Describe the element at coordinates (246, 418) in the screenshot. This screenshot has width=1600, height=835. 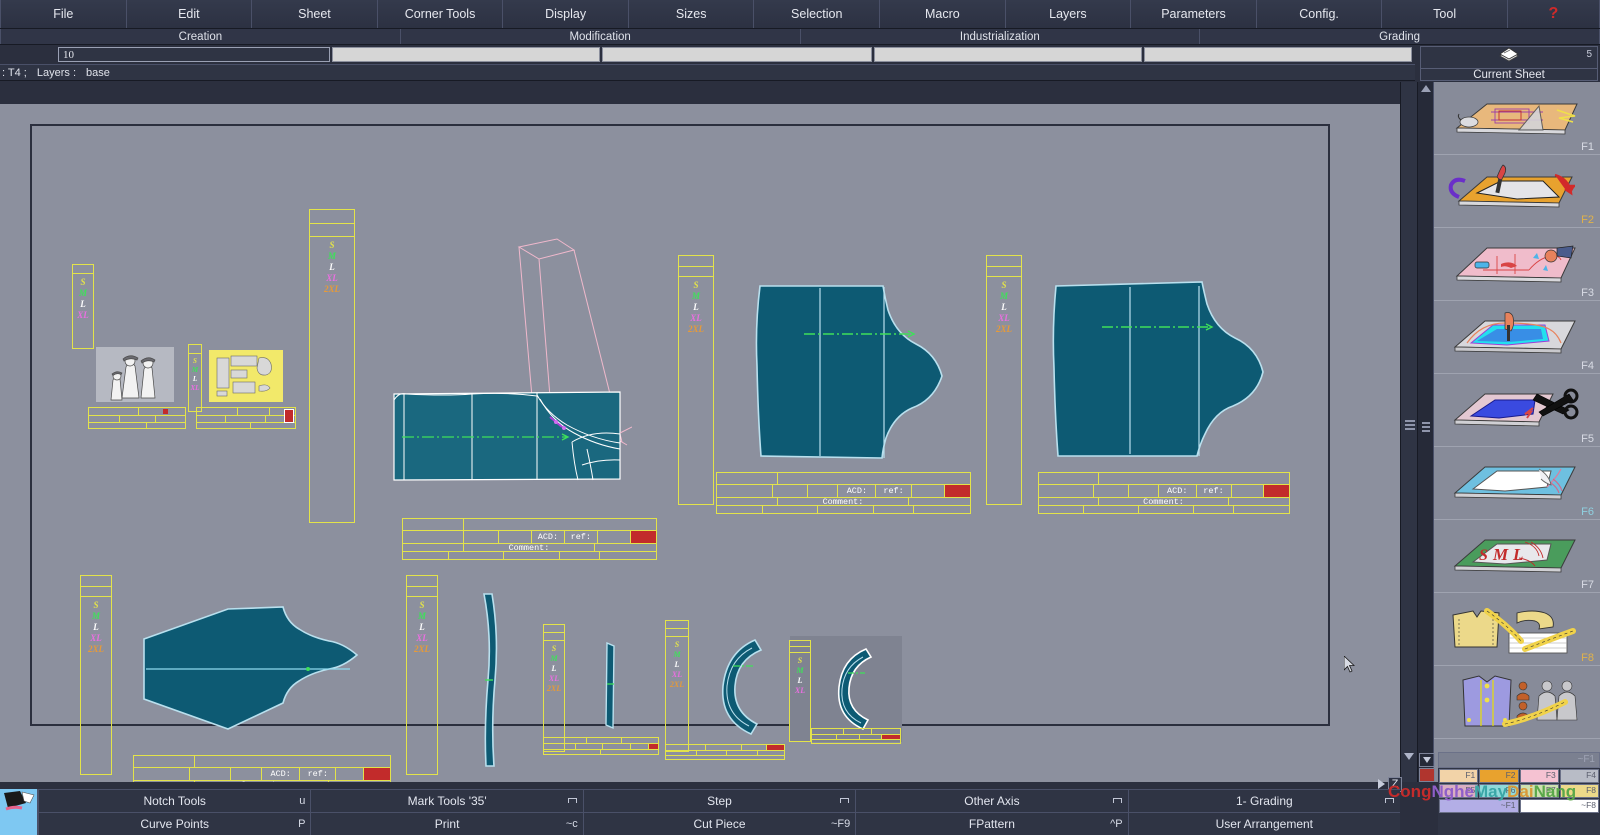
I see `infotable-photo-flat` at that location.